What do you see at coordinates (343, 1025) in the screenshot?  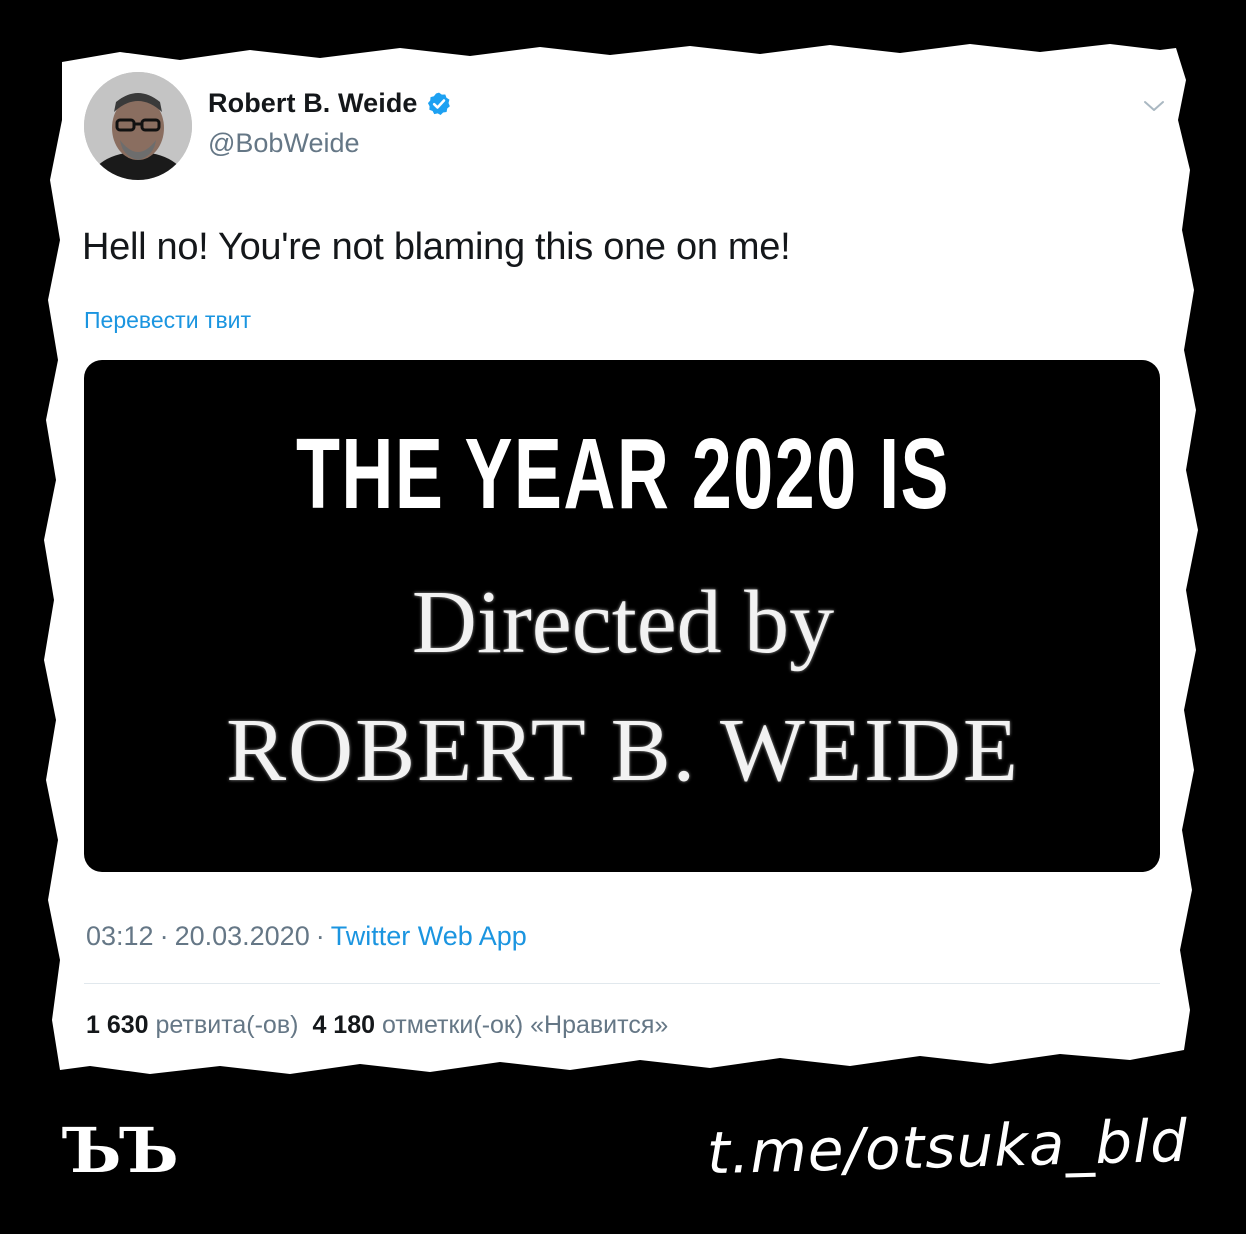 I see `likes-count: 4 180` at bounding box center [343, 1025].